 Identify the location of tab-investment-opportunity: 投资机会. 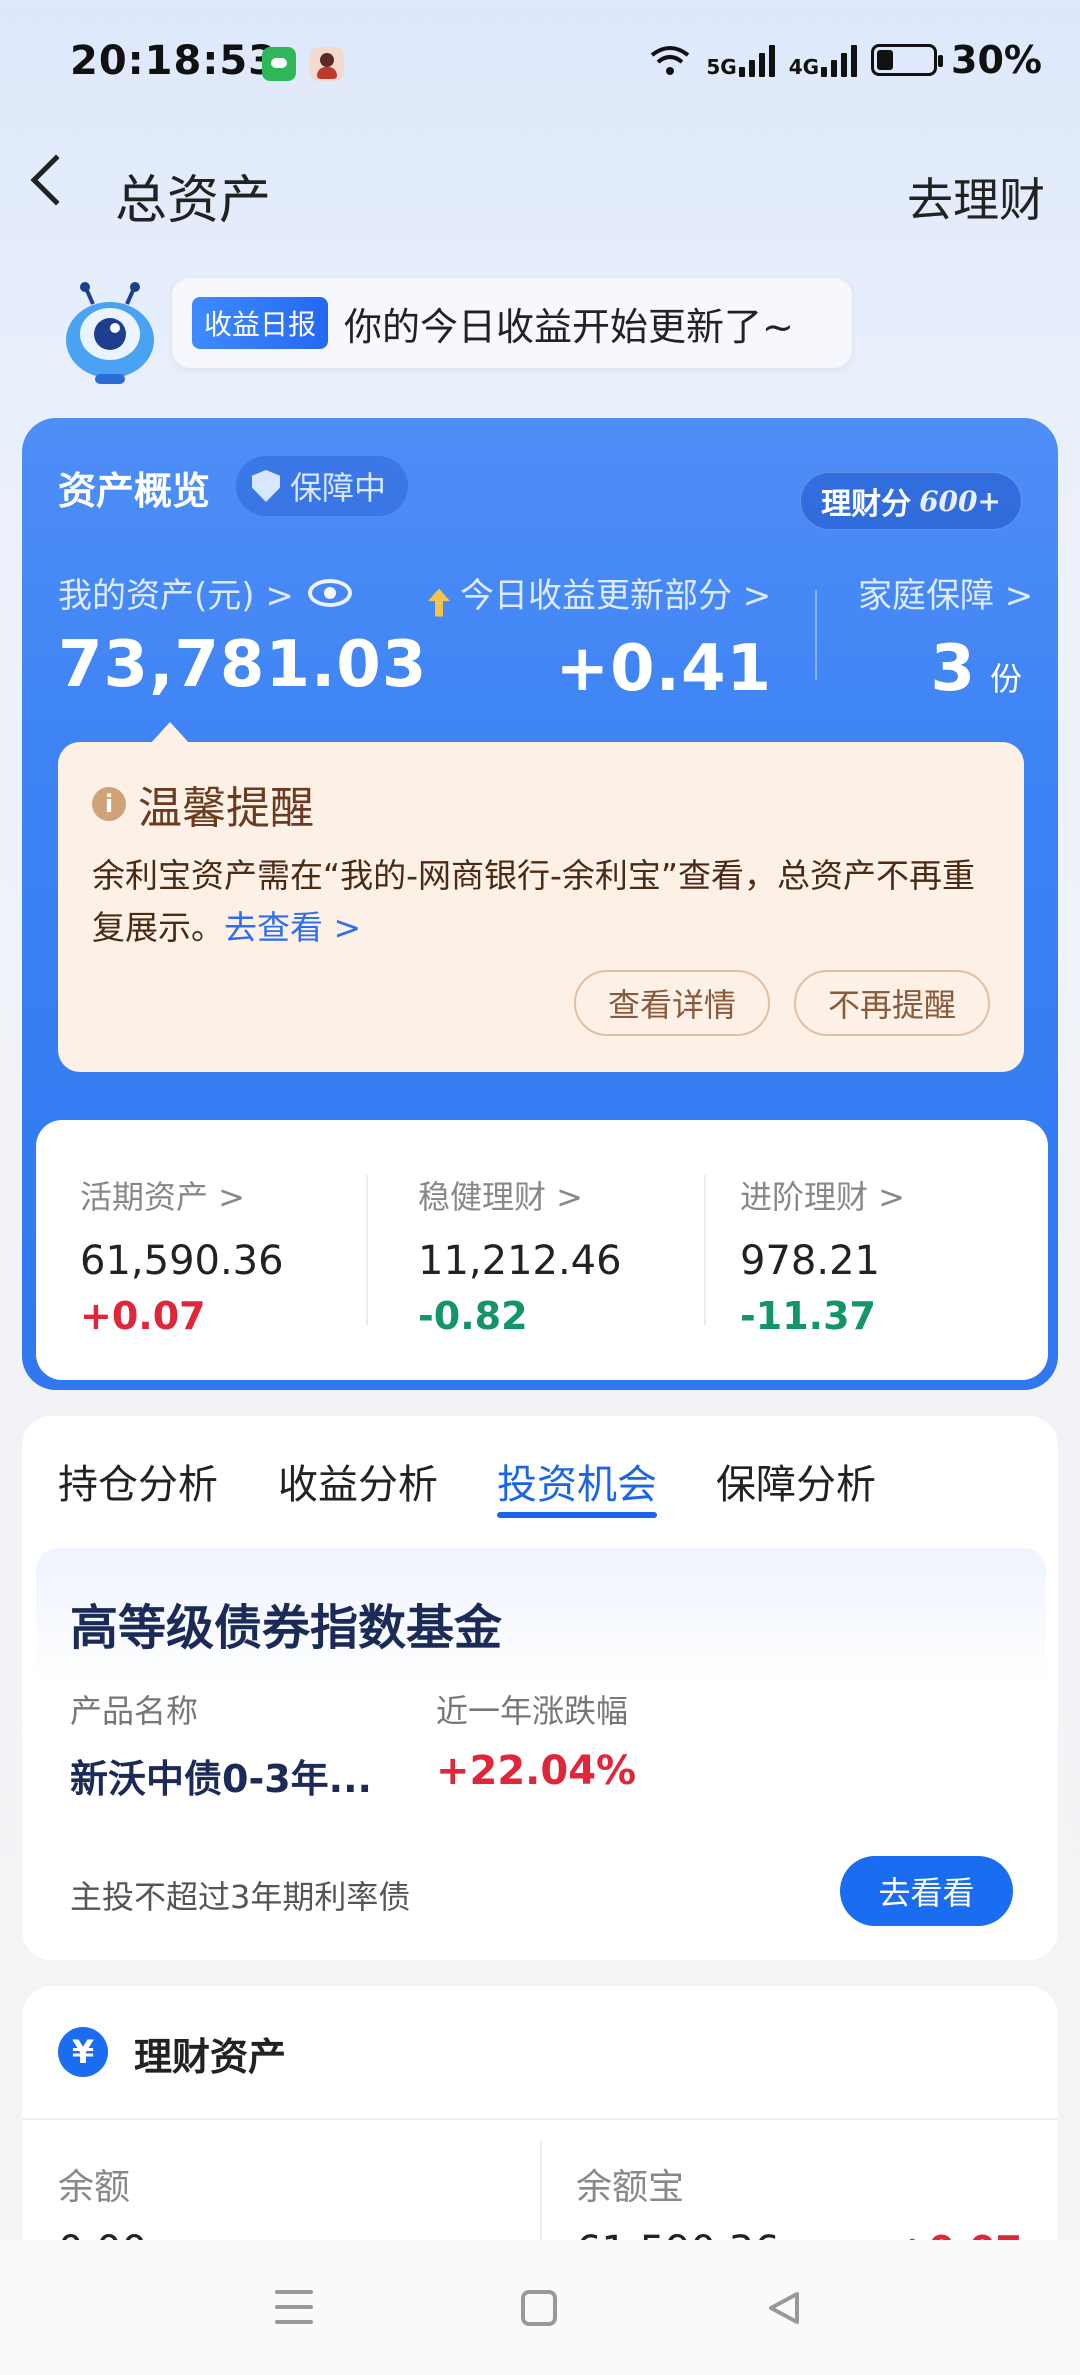
(577, 1481).